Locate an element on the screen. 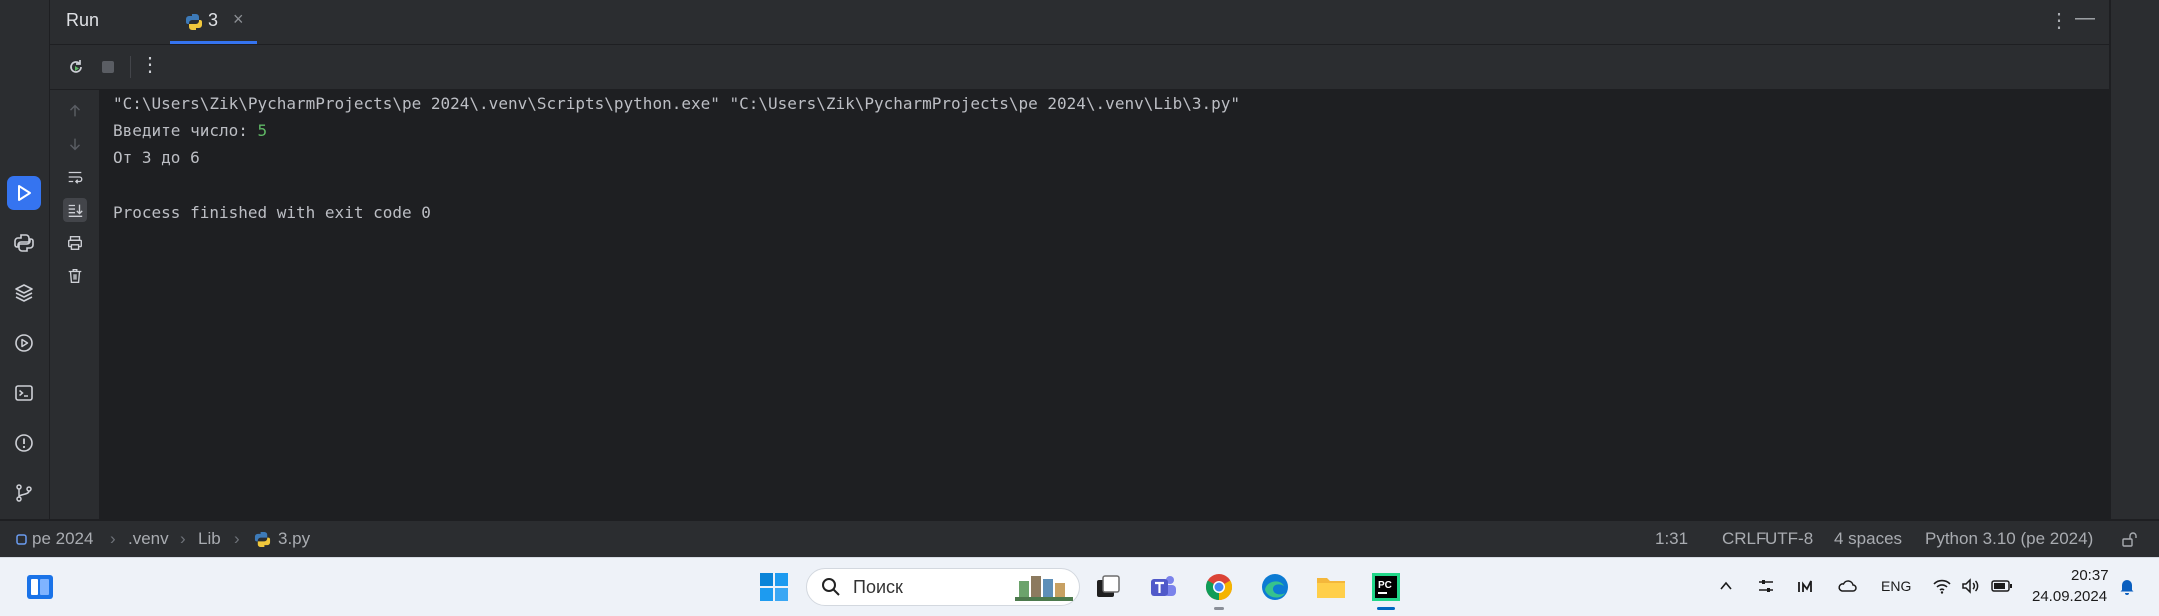 The width and height of the screenshot is (2159, 616). problems-button is located at coordinates (24, 443).